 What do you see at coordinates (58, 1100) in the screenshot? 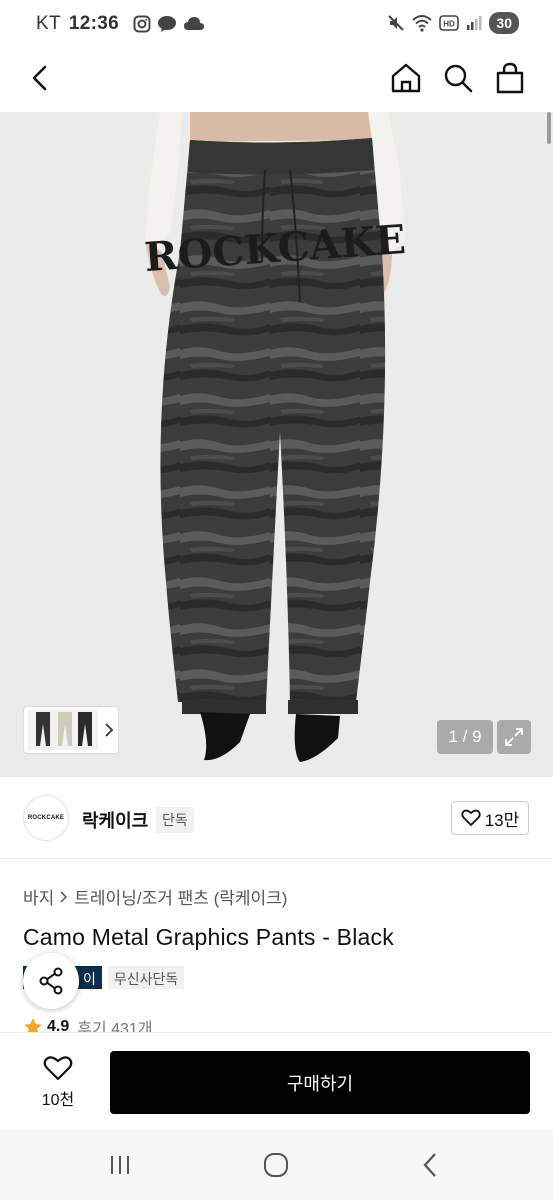
I see `wishlist-count: 10천` at bounding box center [58, 1100].